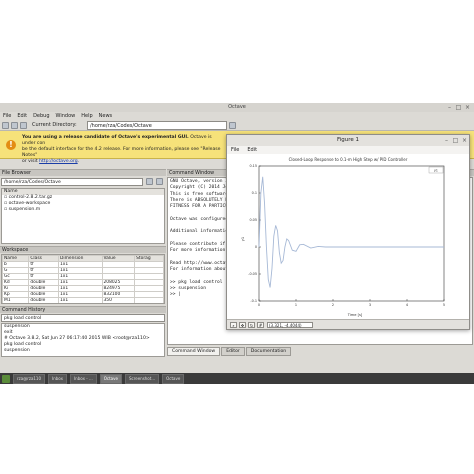 The image size is (474, 474). What do you see at coordinates (348, 140) in the screenshot?
I see `figure-title: Figure 1` at bounding box center [348, 140].